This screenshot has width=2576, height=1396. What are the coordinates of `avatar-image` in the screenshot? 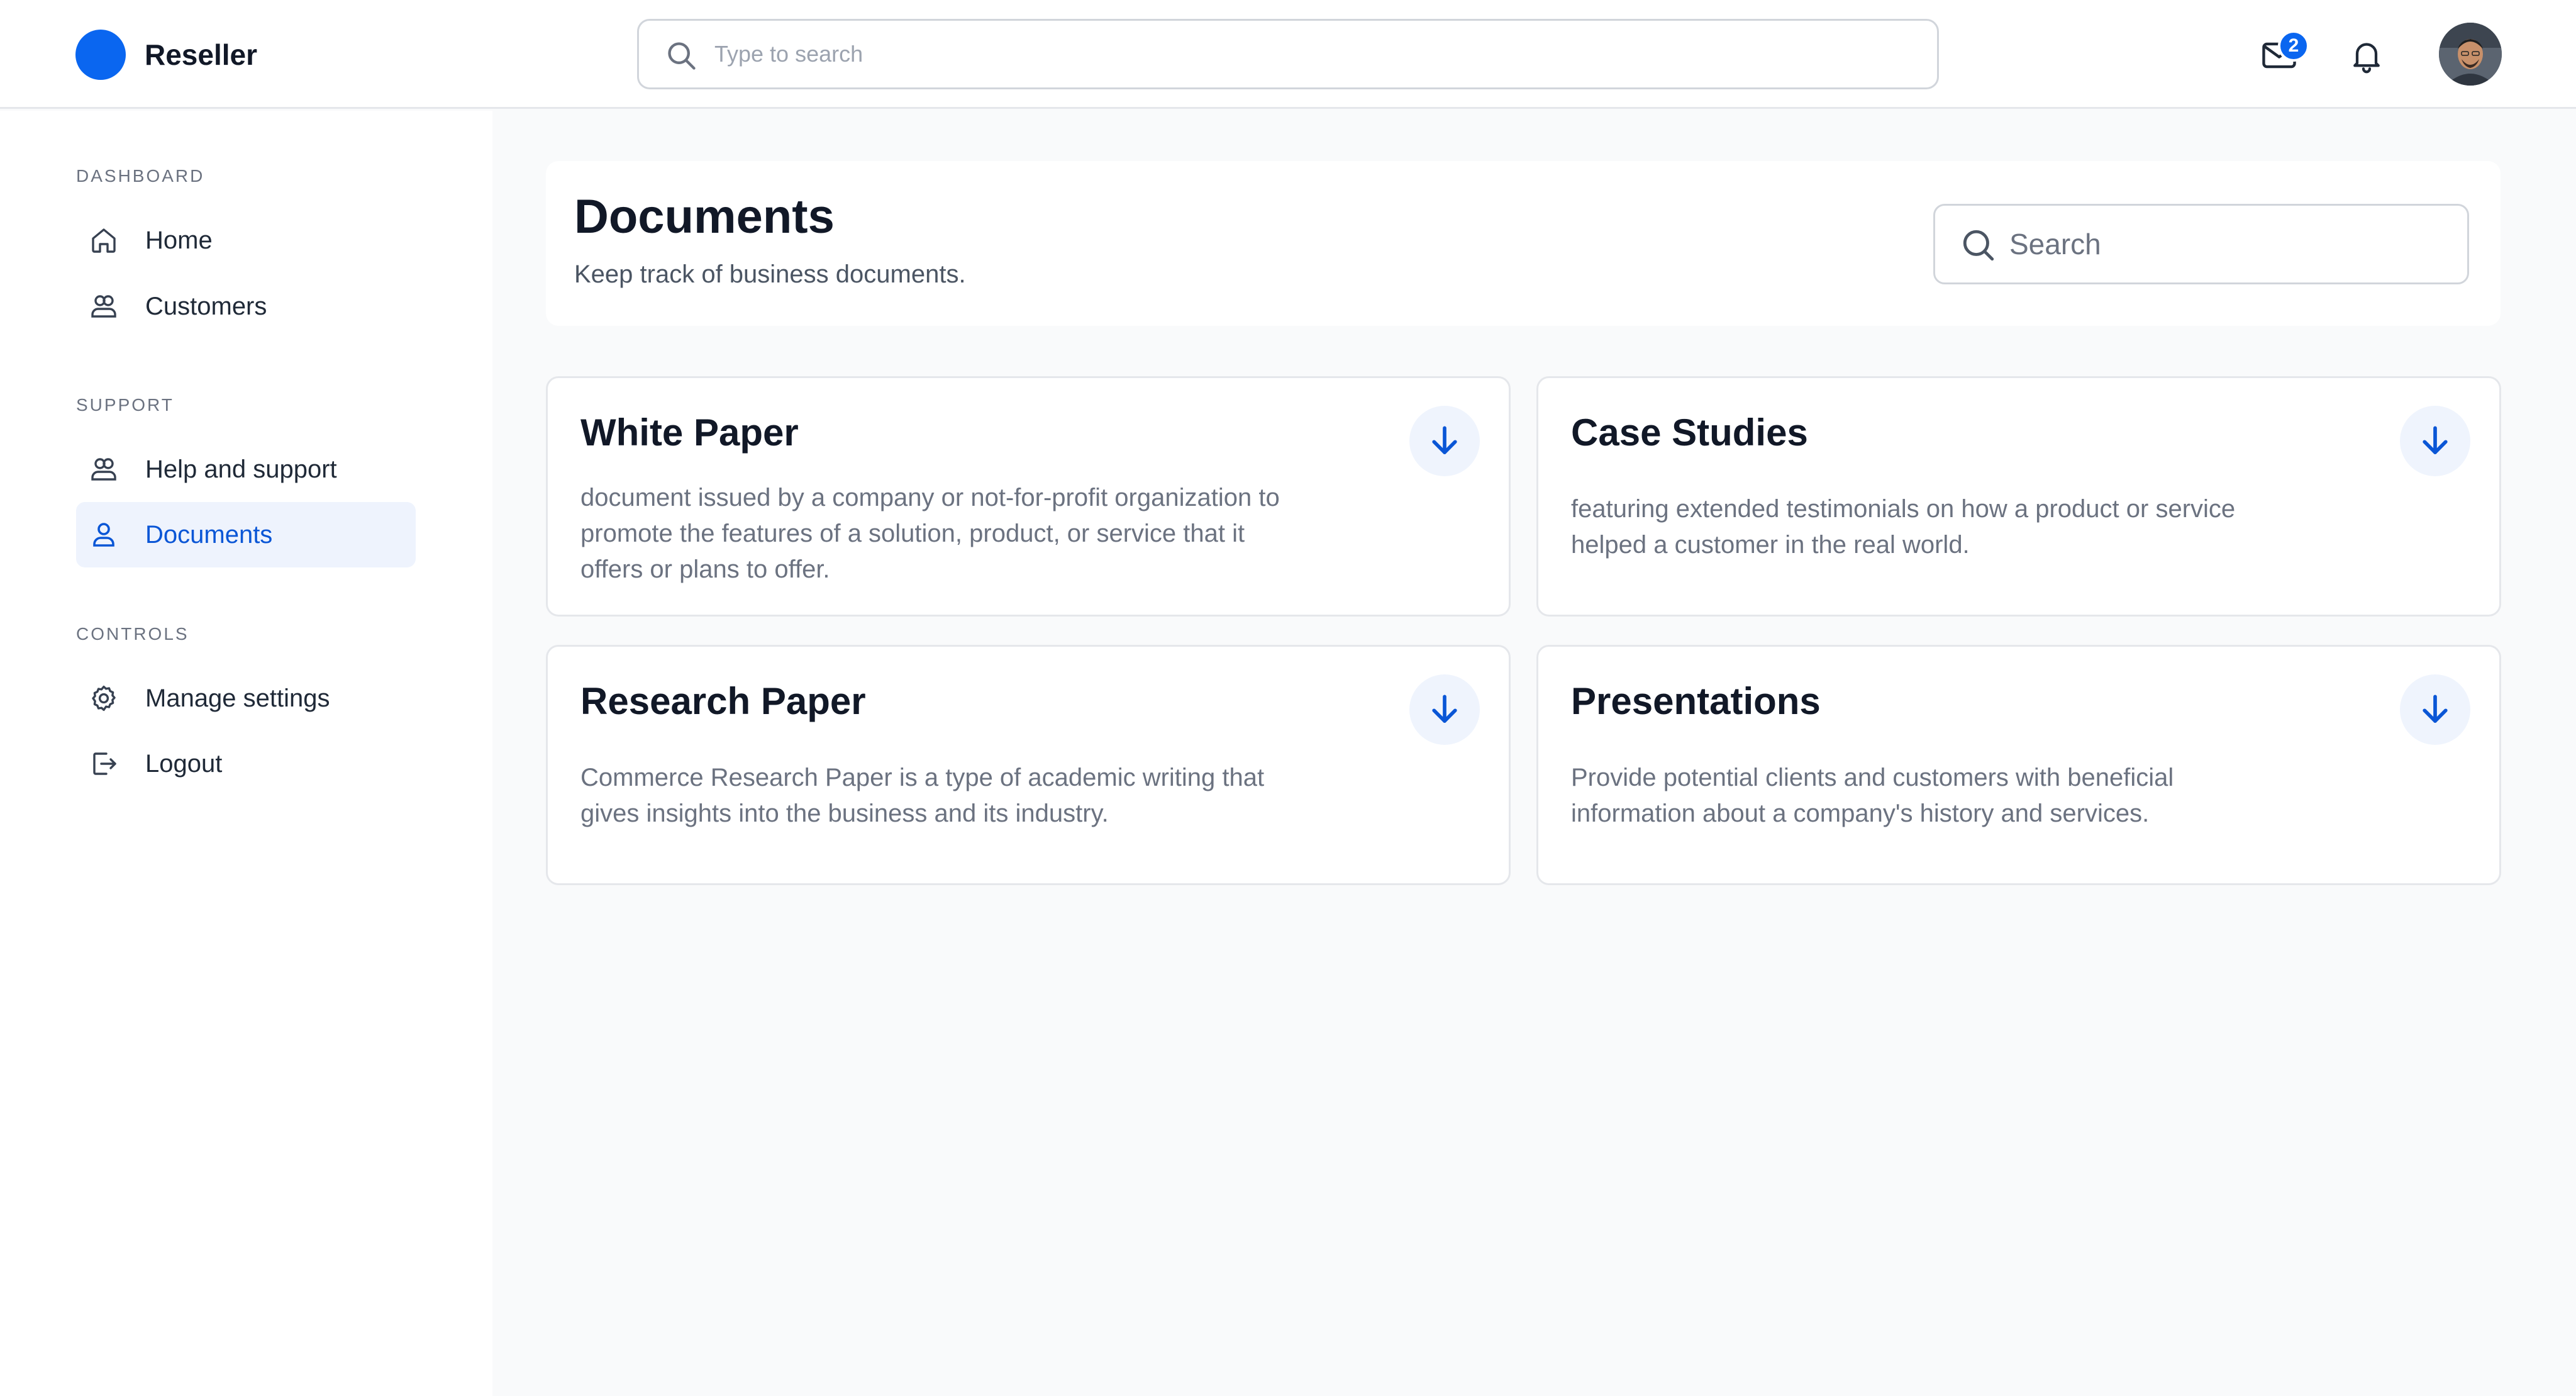 It's located at (2470, 54).